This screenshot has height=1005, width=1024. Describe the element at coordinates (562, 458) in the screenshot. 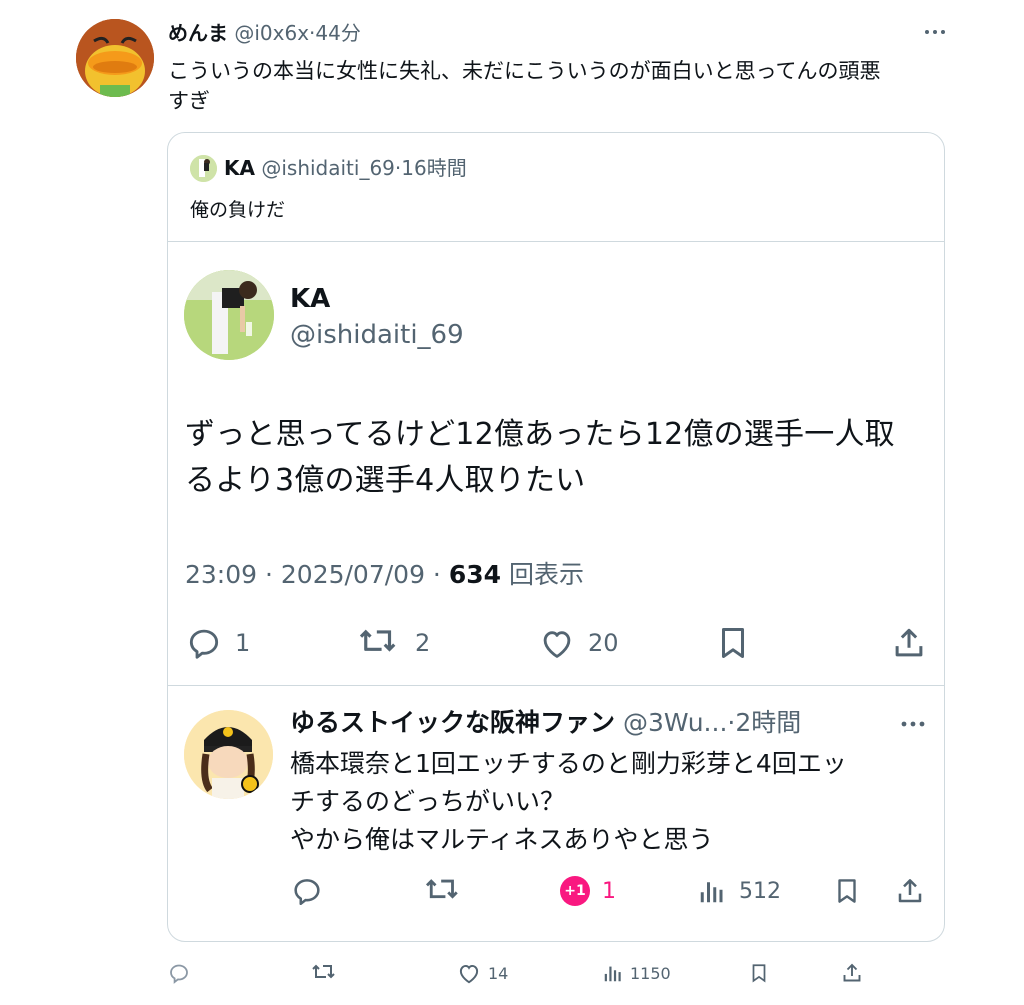

I see `main-tweet-text: ずっと思ってるけど12億あったら12億の選手一人取 るより3億の選手4人取りたい` at that location.